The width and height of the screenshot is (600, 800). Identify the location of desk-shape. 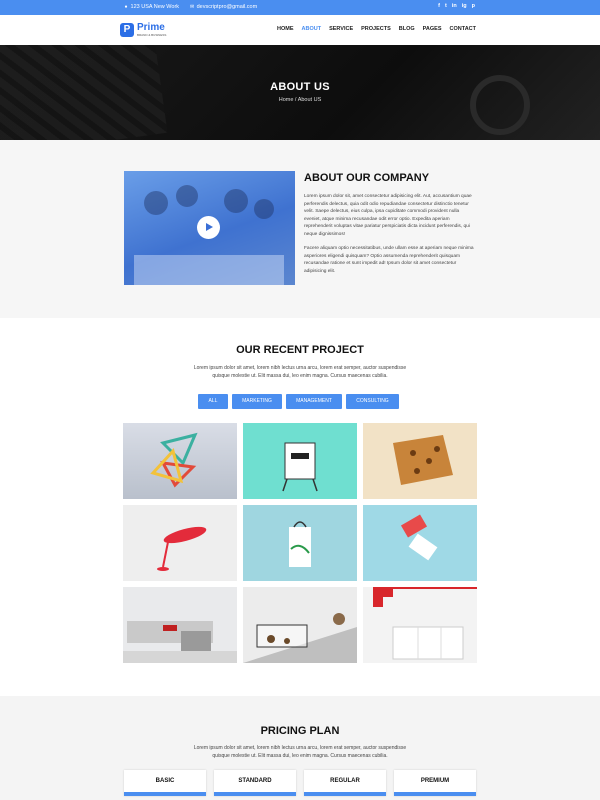
(209, 270).